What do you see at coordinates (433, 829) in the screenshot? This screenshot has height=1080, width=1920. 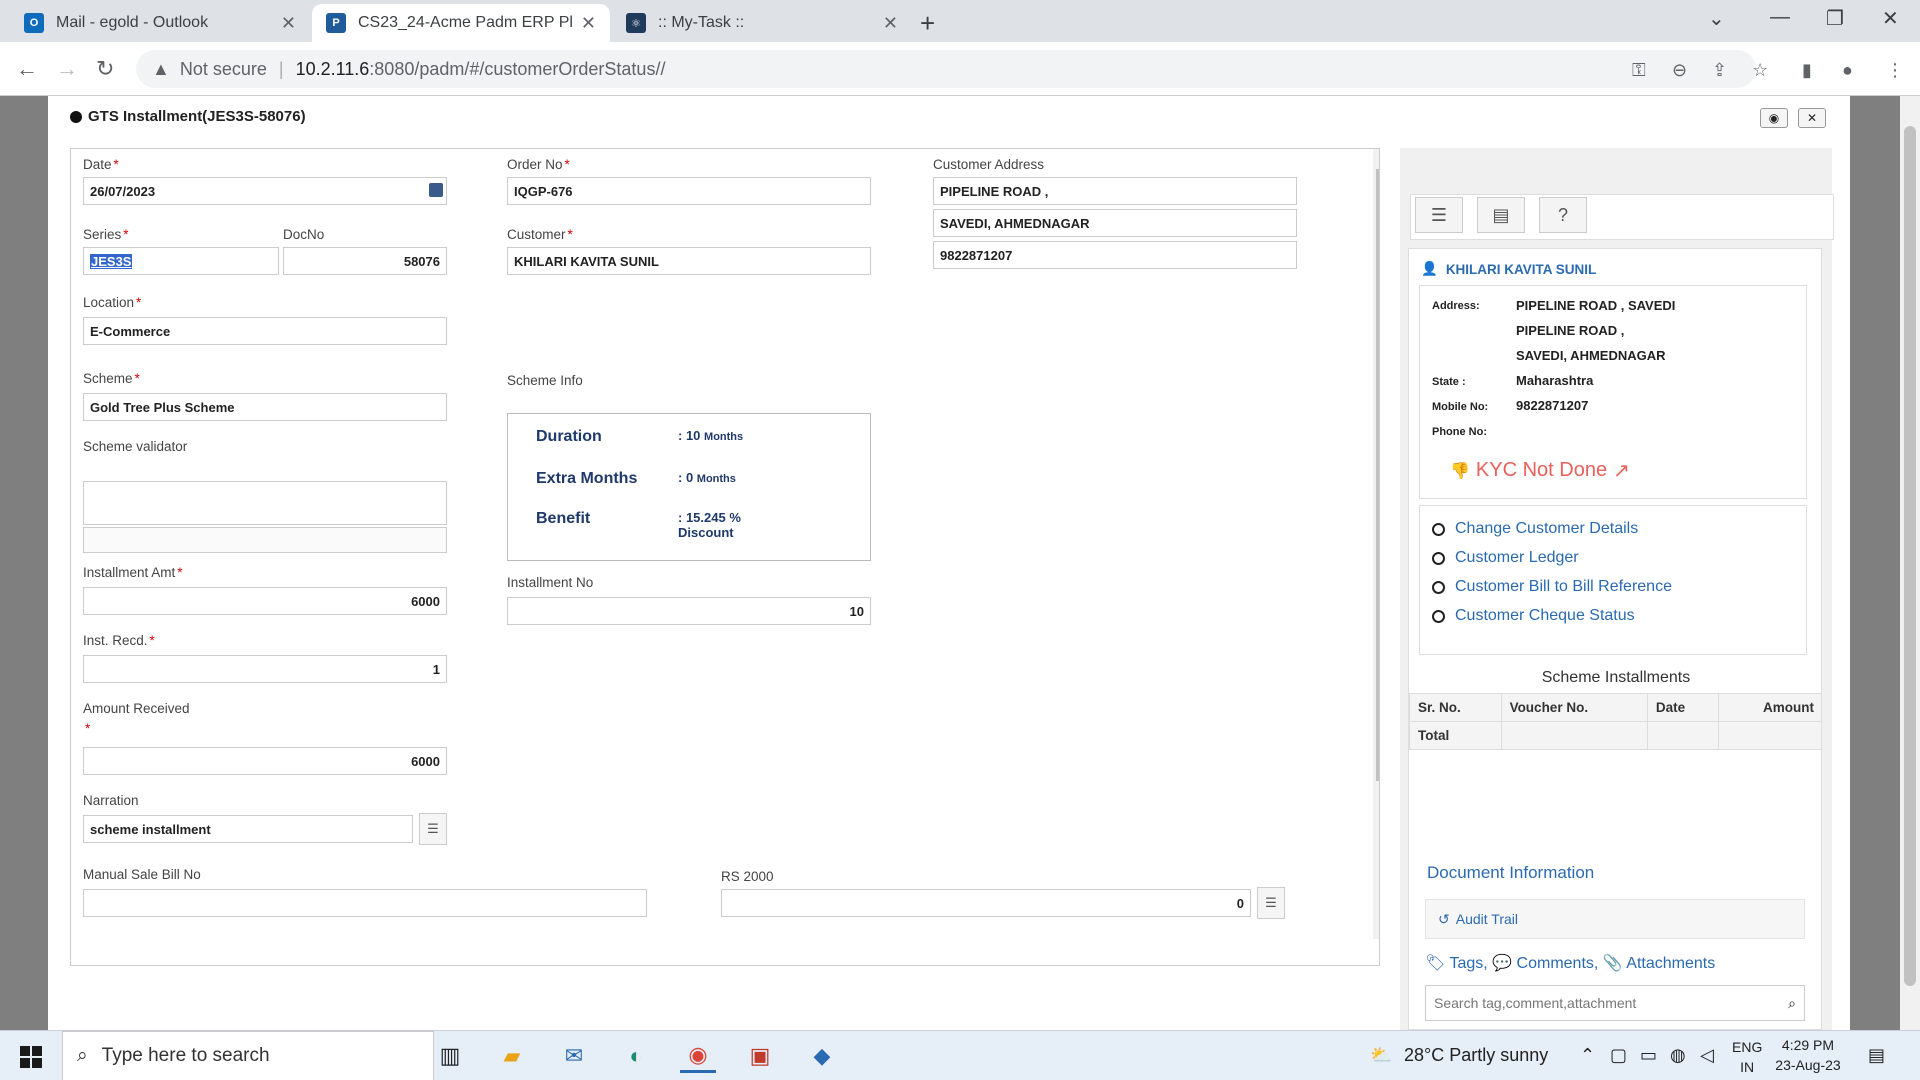 I see `narration-picker-icon: ☰` at bounding box center [433, 829].